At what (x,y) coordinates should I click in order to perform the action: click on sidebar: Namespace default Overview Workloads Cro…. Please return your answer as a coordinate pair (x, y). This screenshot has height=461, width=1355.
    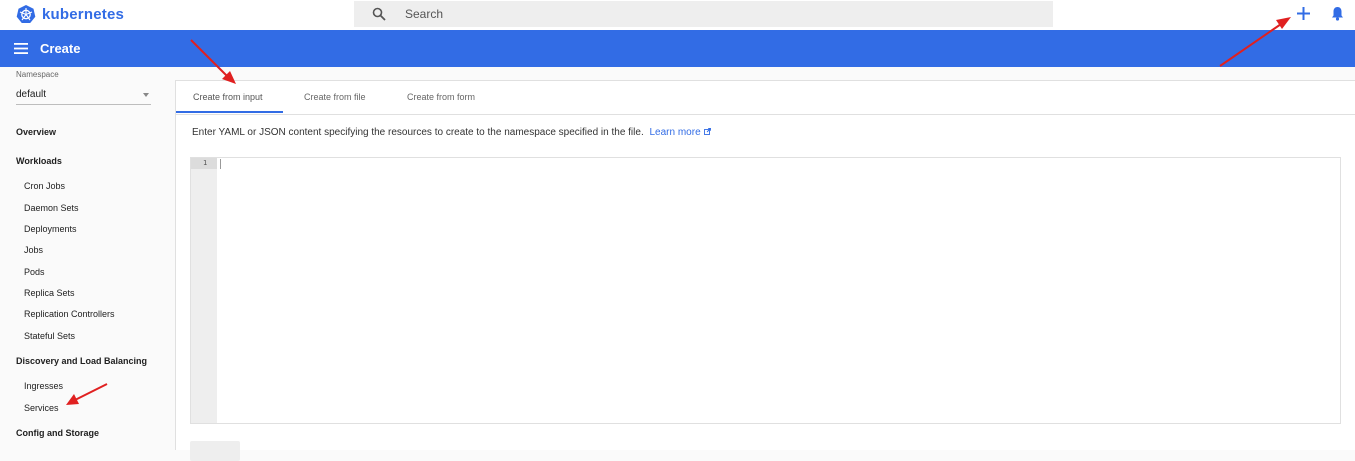
    Looking at the image, I should click on (83, 258).